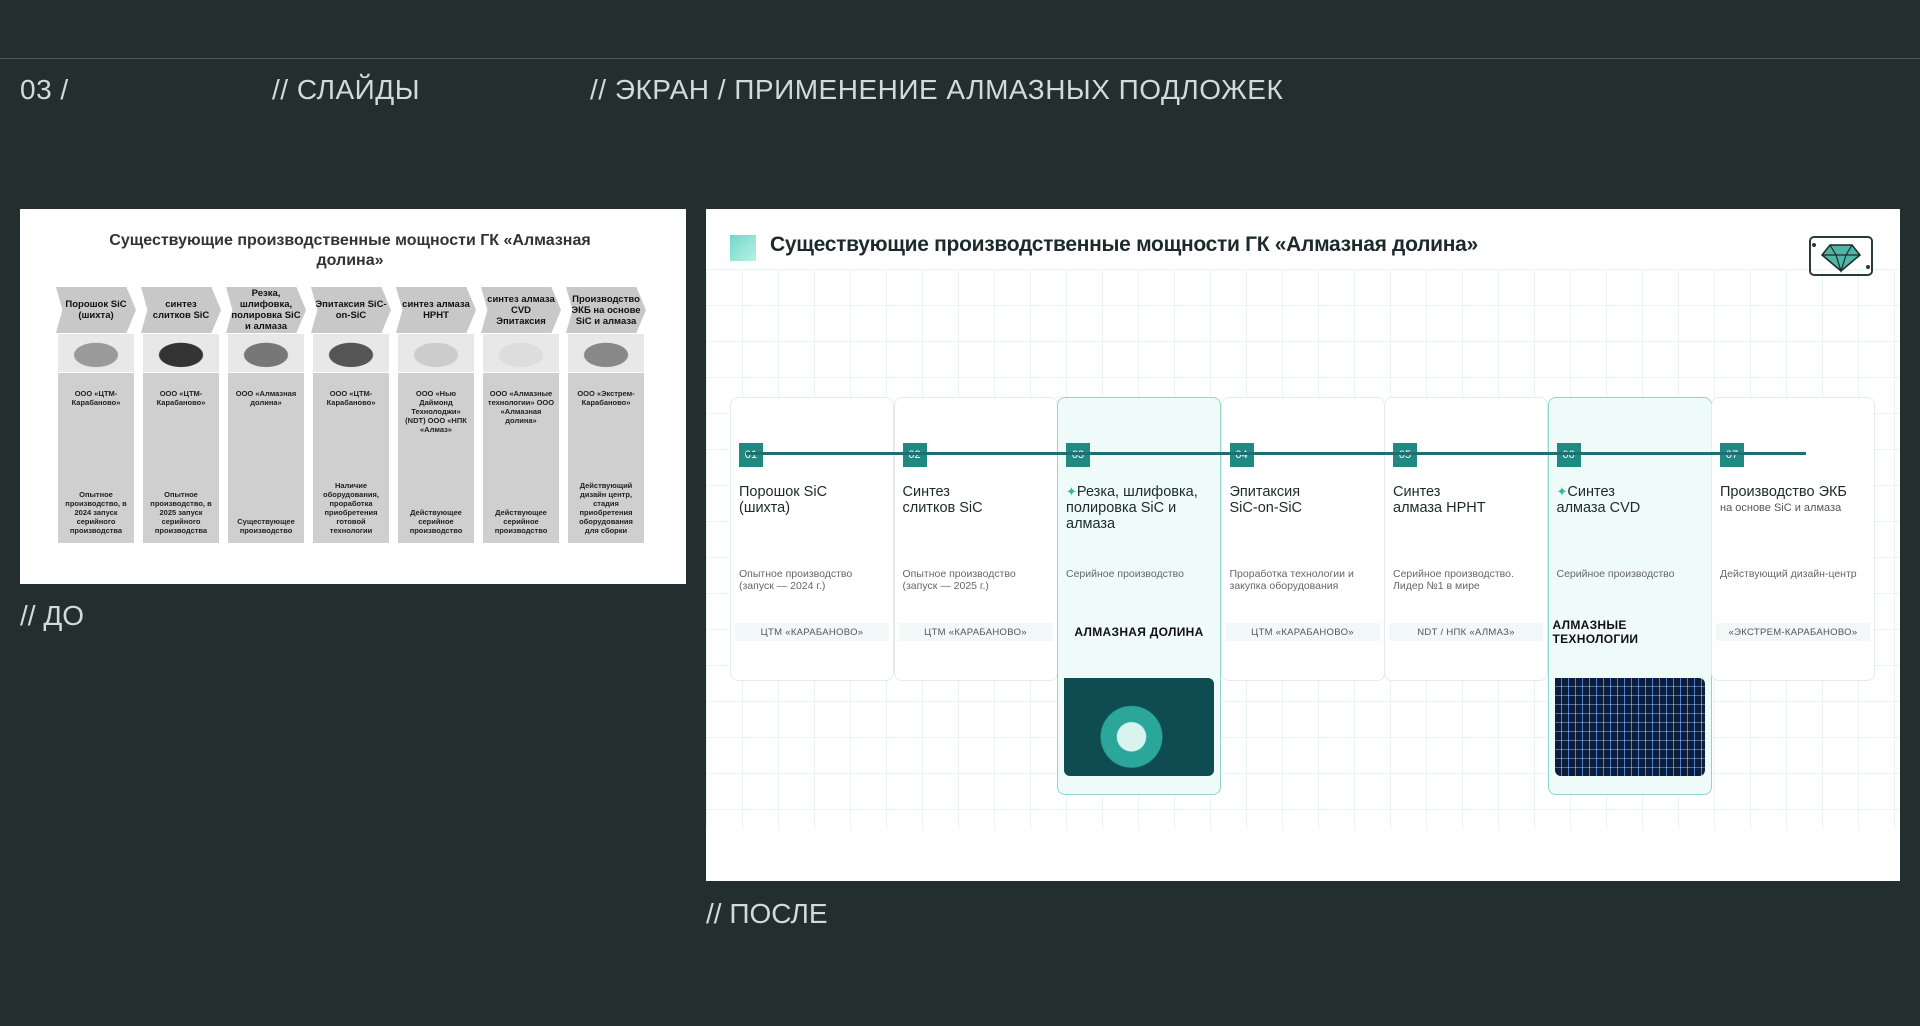  Describe the element at coordinates (783, 500) in the screenshot. I see `stage-title: Порошок SiC (шихта)` at that location.